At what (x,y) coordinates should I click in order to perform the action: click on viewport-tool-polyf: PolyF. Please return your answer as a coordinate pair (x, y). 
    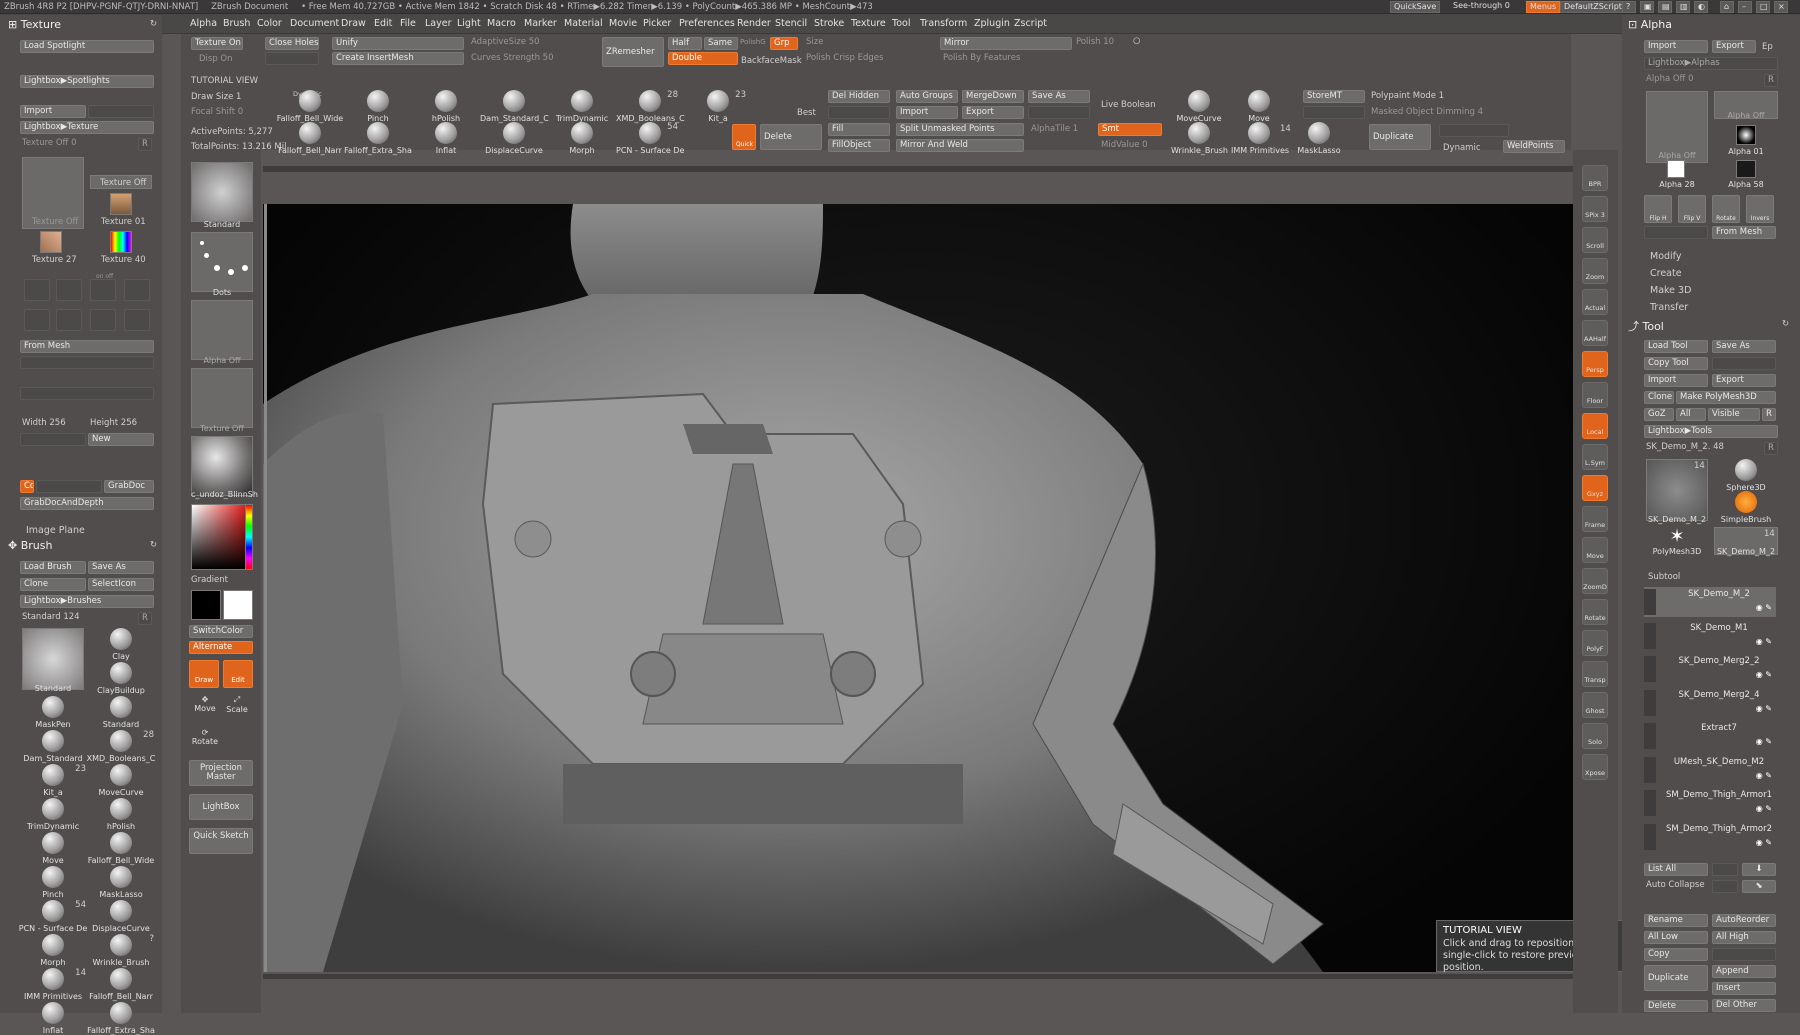
    Looking at the image, I should click on (1595, 643).